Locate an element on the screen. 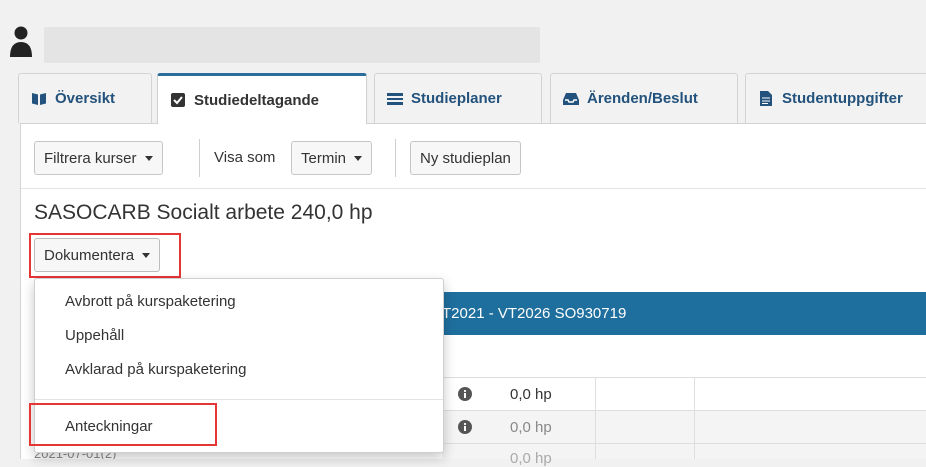  tab-label: Ärenden/Beslut is located at coordinates (642, 98).